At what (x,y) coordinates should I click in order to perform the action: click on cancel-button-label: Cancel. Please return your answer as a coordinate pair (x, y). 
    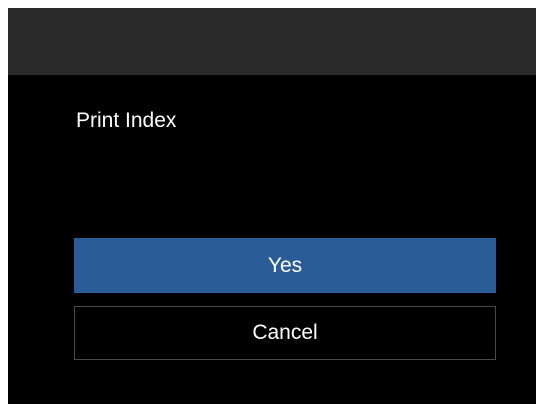
    Looking at the image, I should click on (285, 332).